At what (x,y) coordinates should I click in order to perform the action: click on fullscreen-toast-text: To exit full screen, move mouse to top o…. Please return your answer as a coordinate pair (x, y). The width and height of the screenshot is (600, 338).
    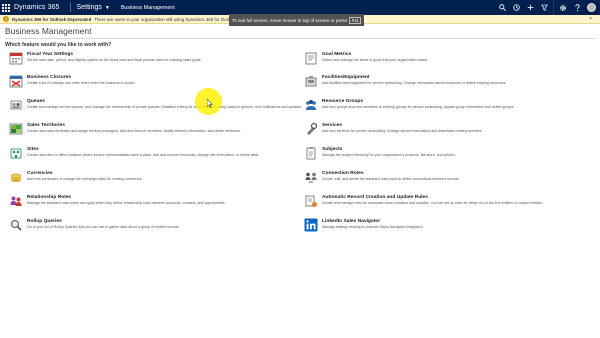
    Looking at the image, I should click on (289, 20).